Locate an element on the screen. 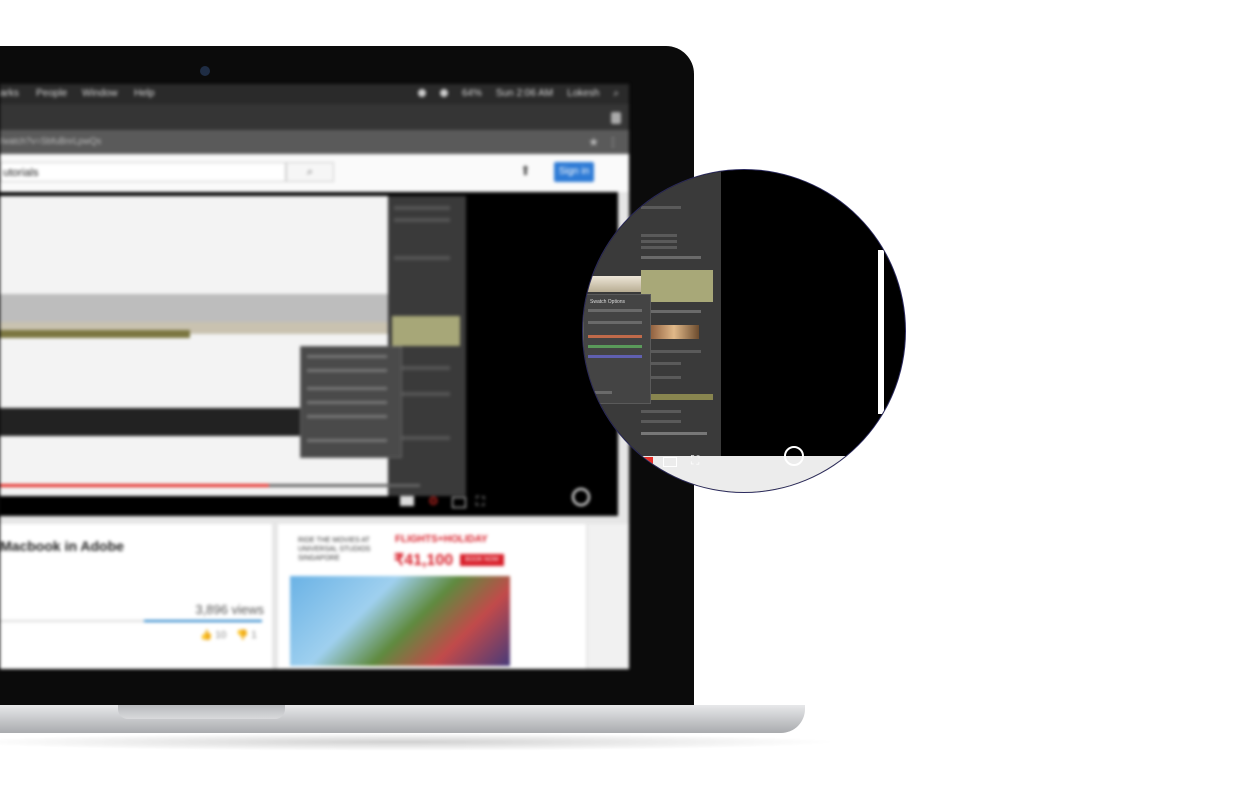  mg-settings-badge is located at coordinates (647, 461).